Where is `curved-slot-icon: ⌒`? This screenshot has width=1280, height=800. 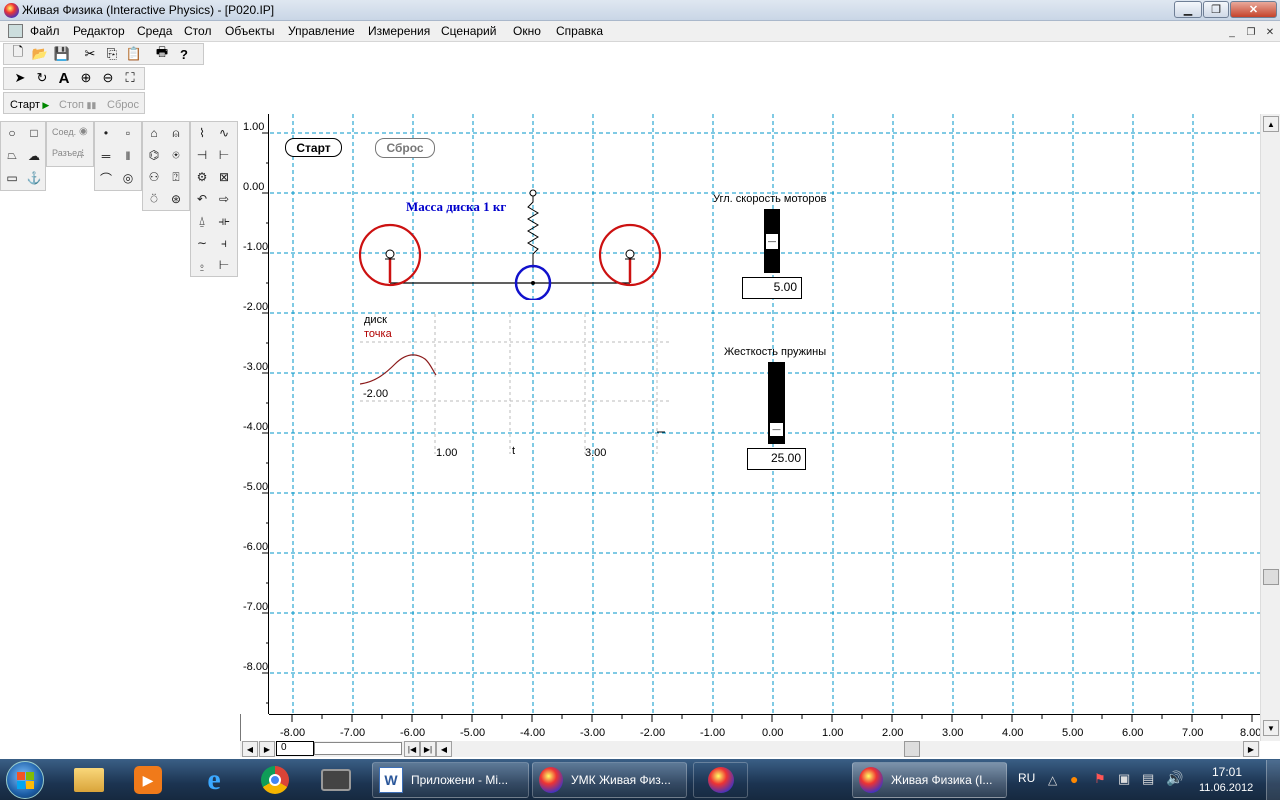
curved-slot-icon: ⌒ is located at coordinates (106, 178).